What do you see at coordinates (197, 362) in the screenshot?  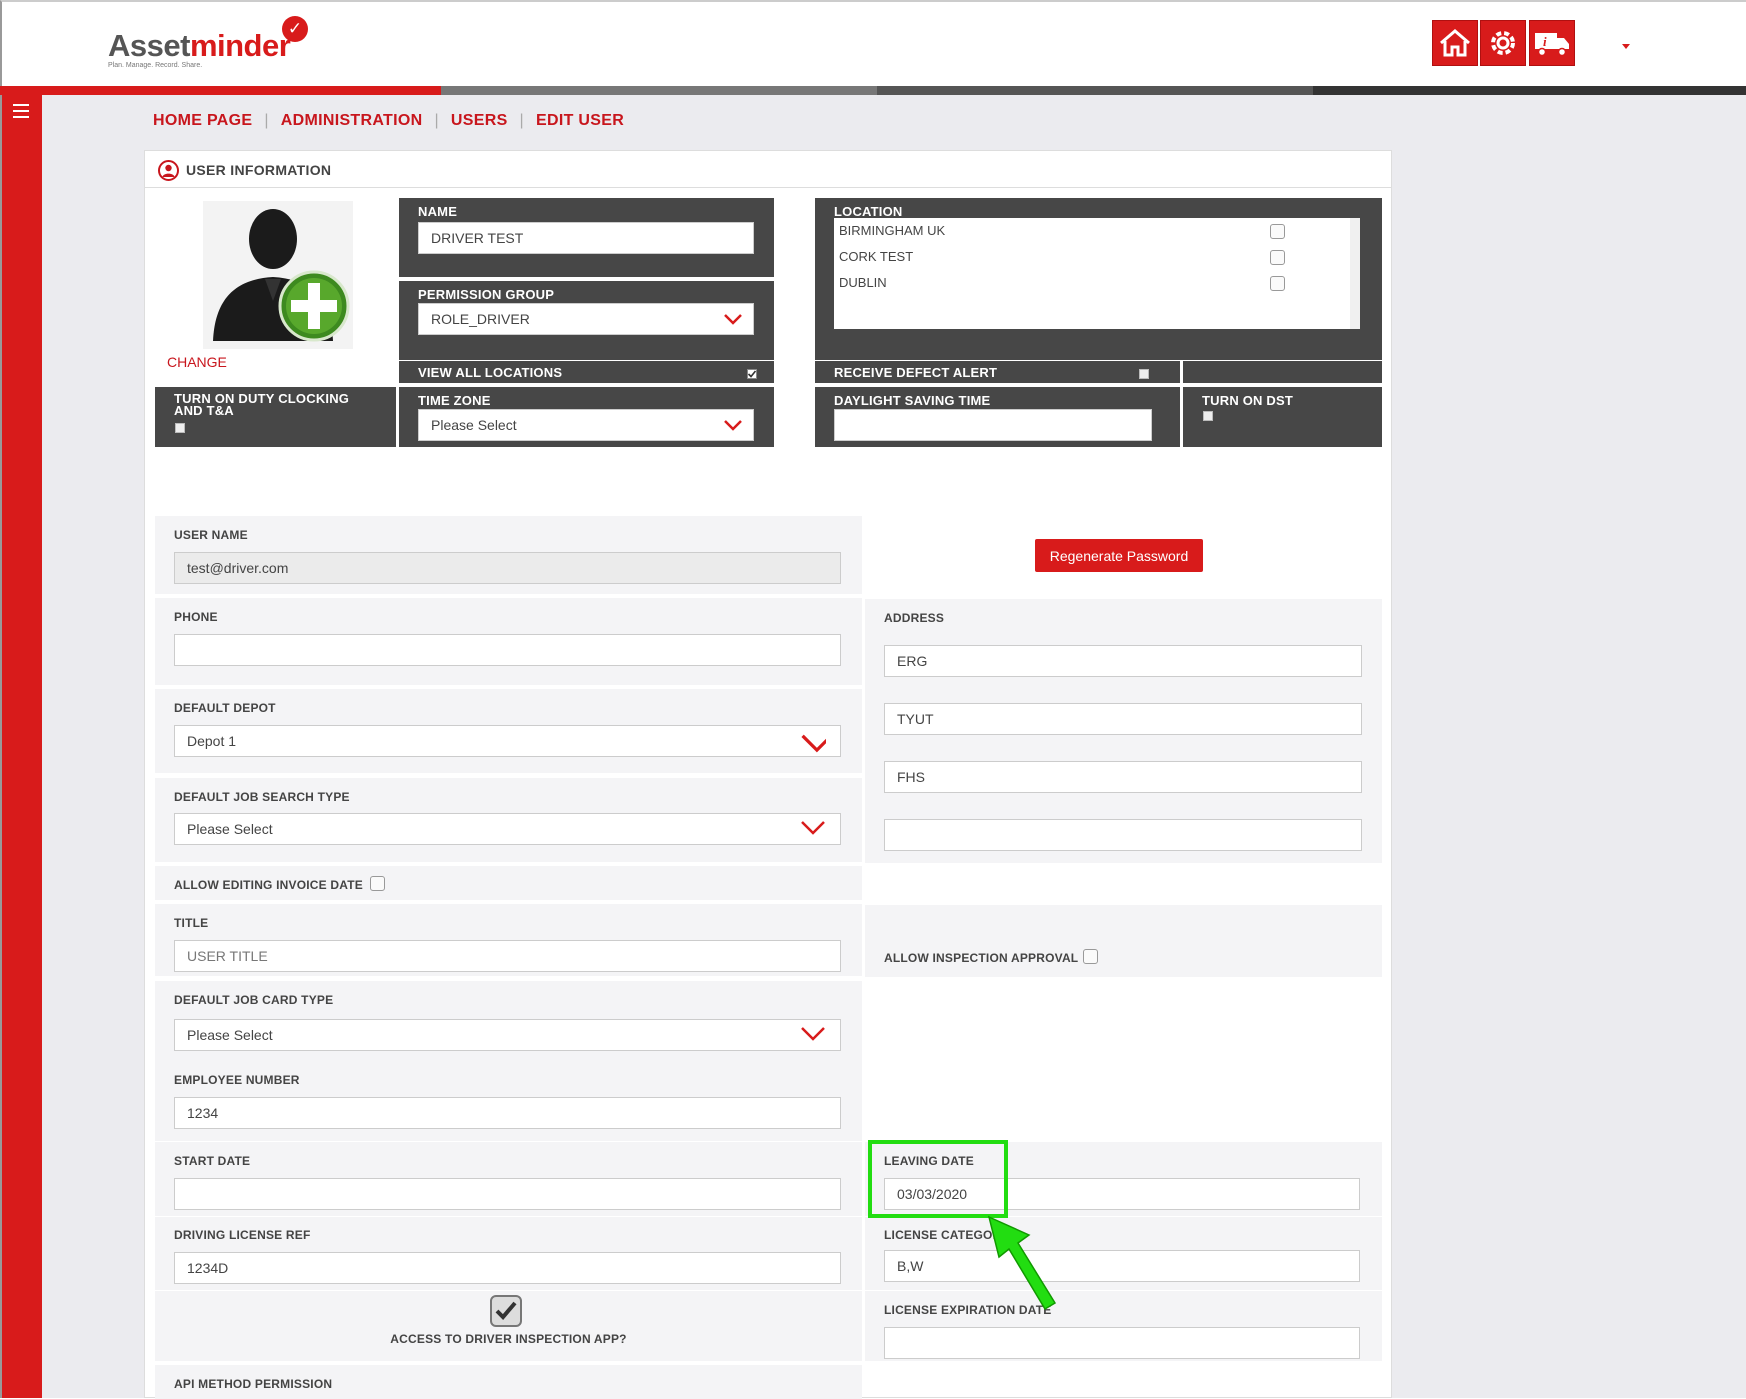 I see `change-photo-link: CHANGE` at bounding box center [197, 362].